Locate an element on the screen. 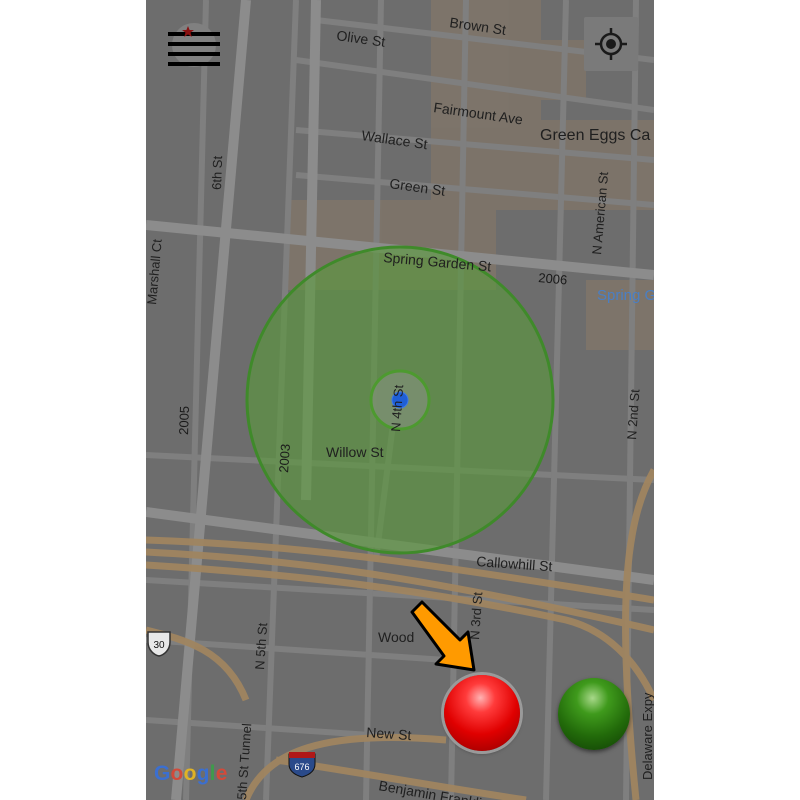 The height and width of the screenshot is (800, 800). my-location-button is located at coordinates (611, 44).